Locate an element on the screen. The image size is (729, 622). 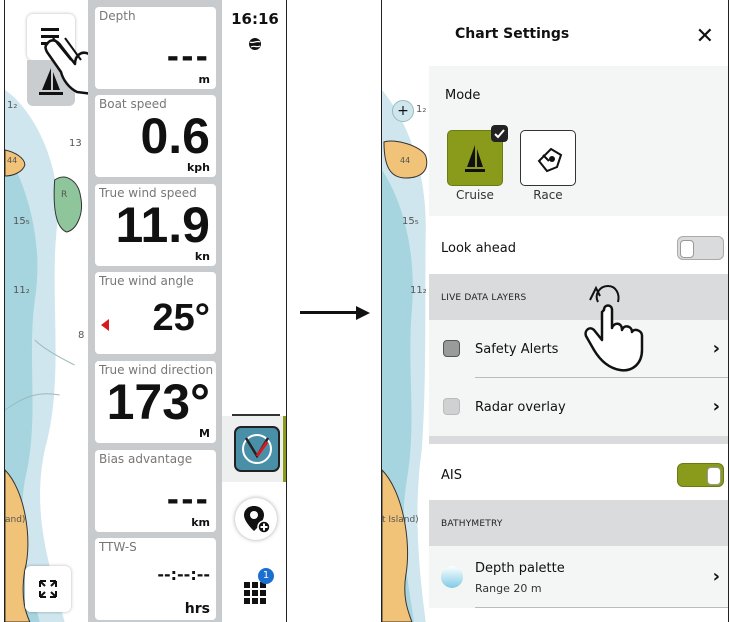
tile-label: True wind angle is located at coordinates (146, 281).